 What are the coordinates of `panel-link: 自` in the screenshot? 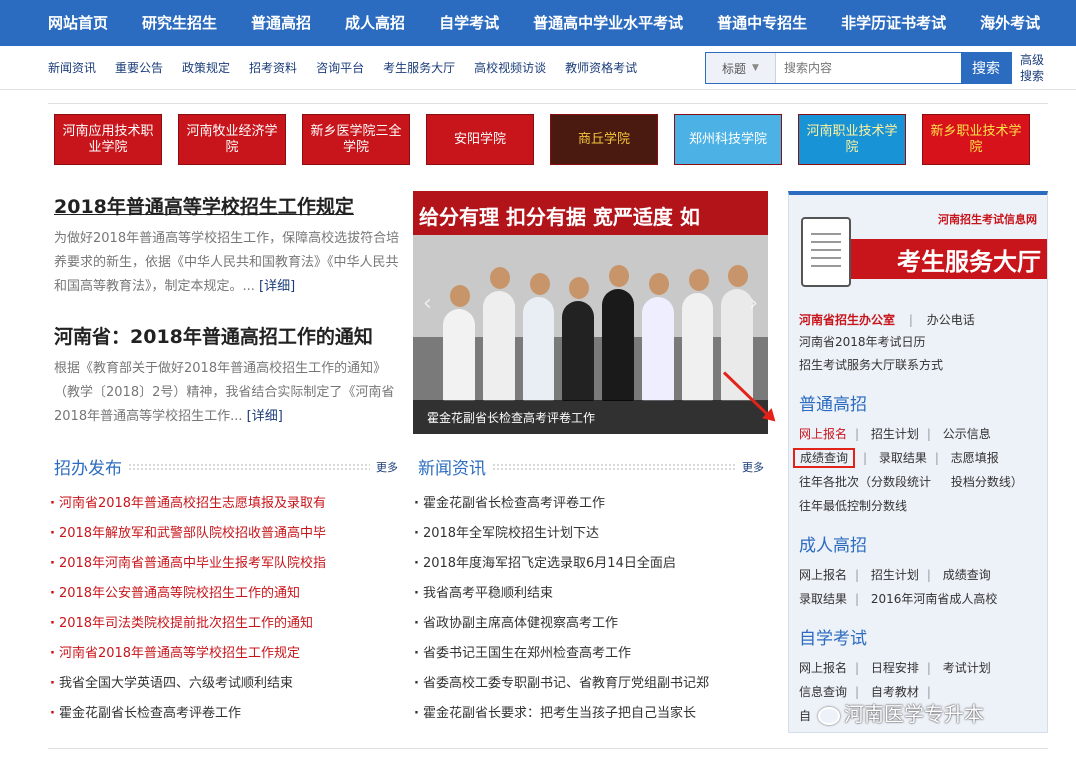 It's located at (805, 715).